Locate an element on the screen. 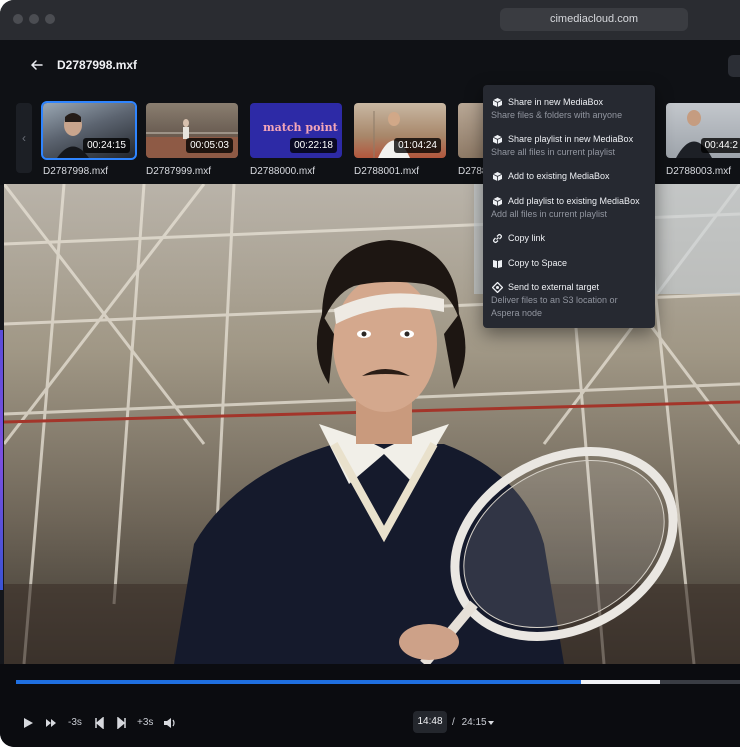  menu-item-share-new-mediabox: Share in new MediaBox is located at coordinates (555, 102).